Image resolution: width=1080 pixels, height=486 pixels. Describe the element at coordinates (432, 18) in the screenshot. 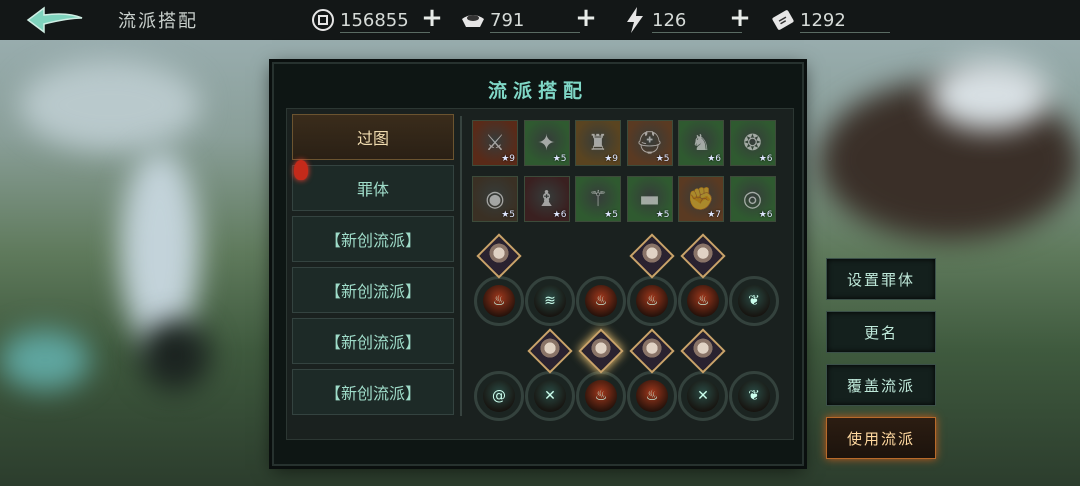

I see `add-coin-button: +` at that location.